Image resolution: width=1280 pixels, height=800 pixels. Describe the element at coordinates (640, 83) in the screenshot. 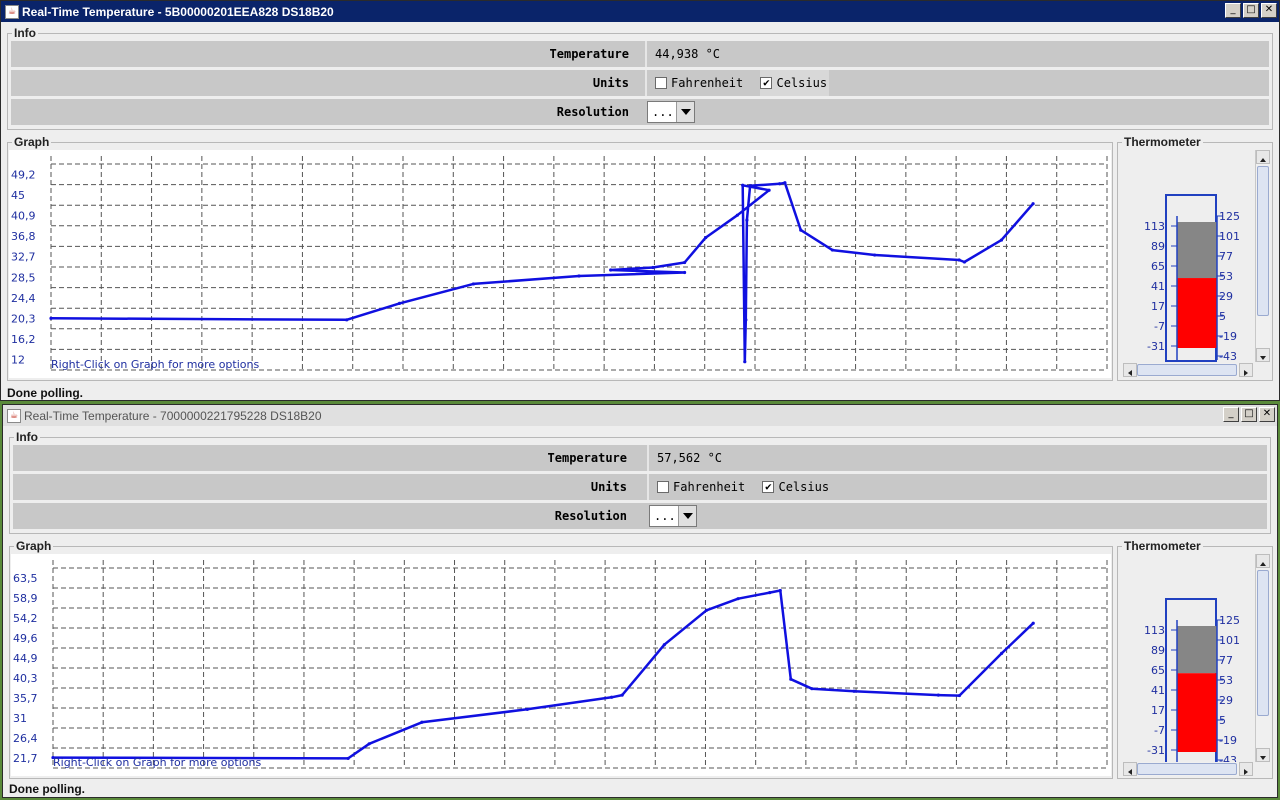

I see `units-row: Units Fahrenheit ✔ Celsius` at that location.